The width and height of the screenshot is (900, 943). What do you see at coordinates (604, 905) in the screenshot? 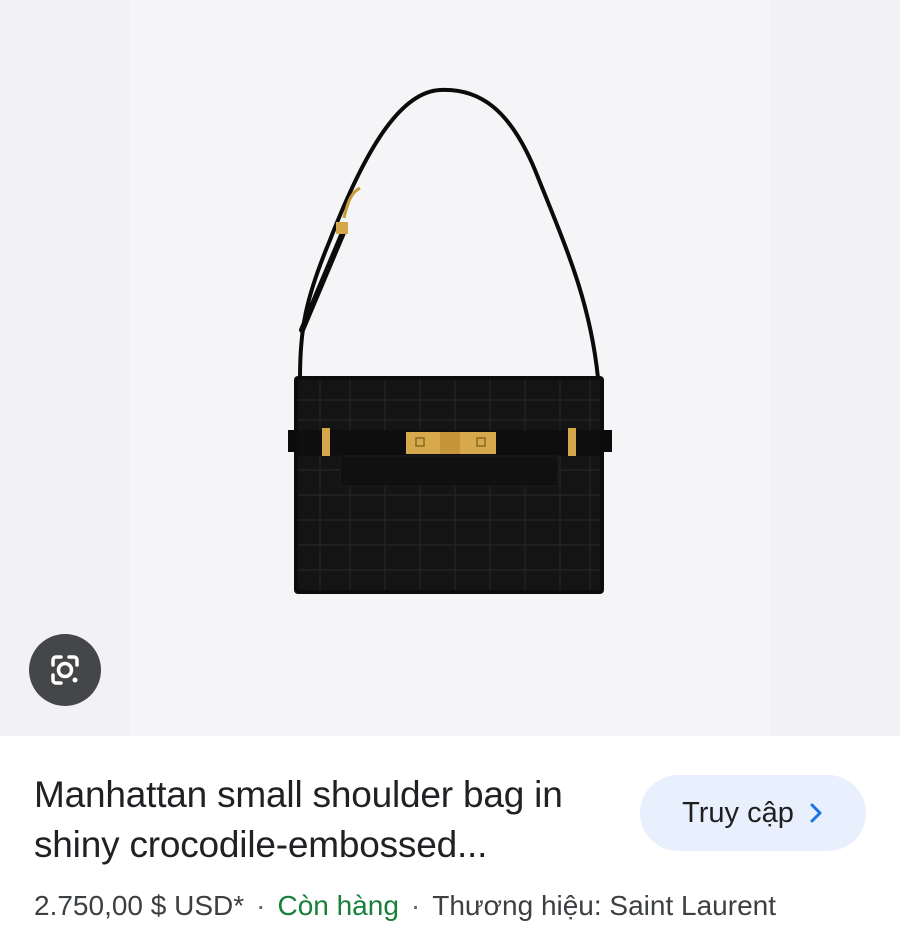
I see `brand-label: Thương hiệu: Saint Laurent` at bounding box center [604, 905].